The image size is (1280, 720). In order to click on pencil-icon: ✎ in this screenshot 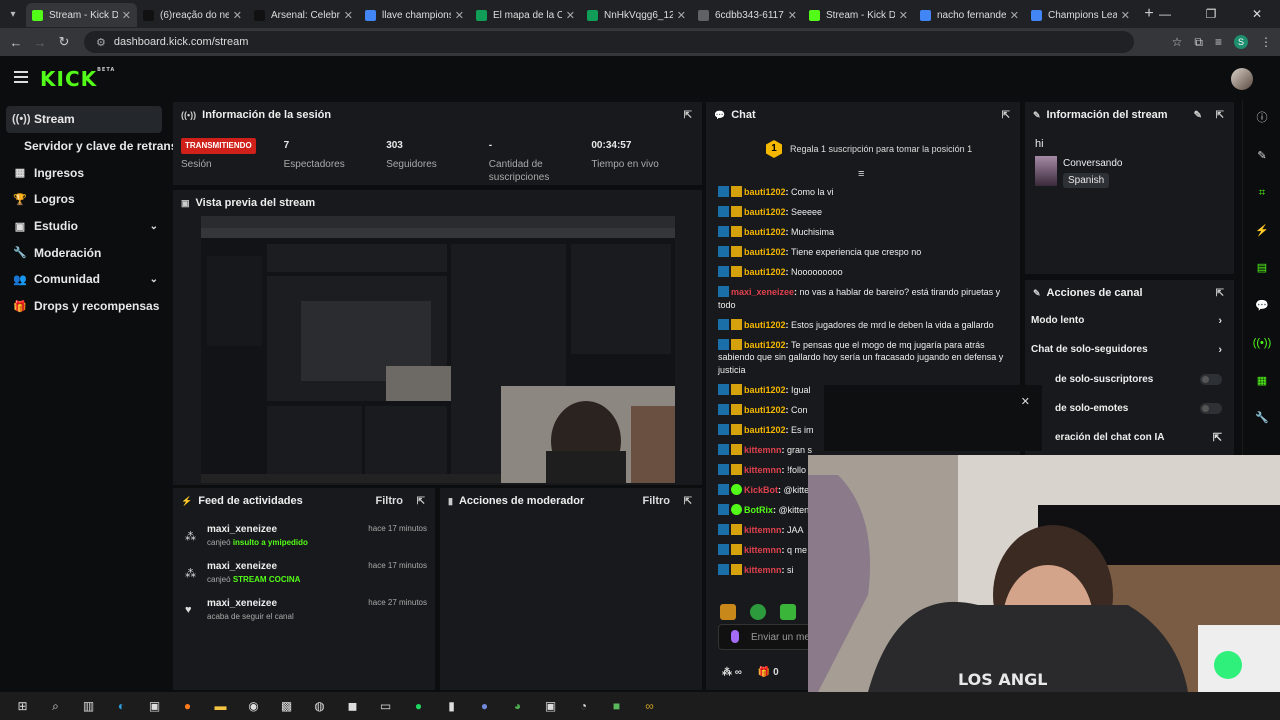, I will do `click(1261, 157)`.